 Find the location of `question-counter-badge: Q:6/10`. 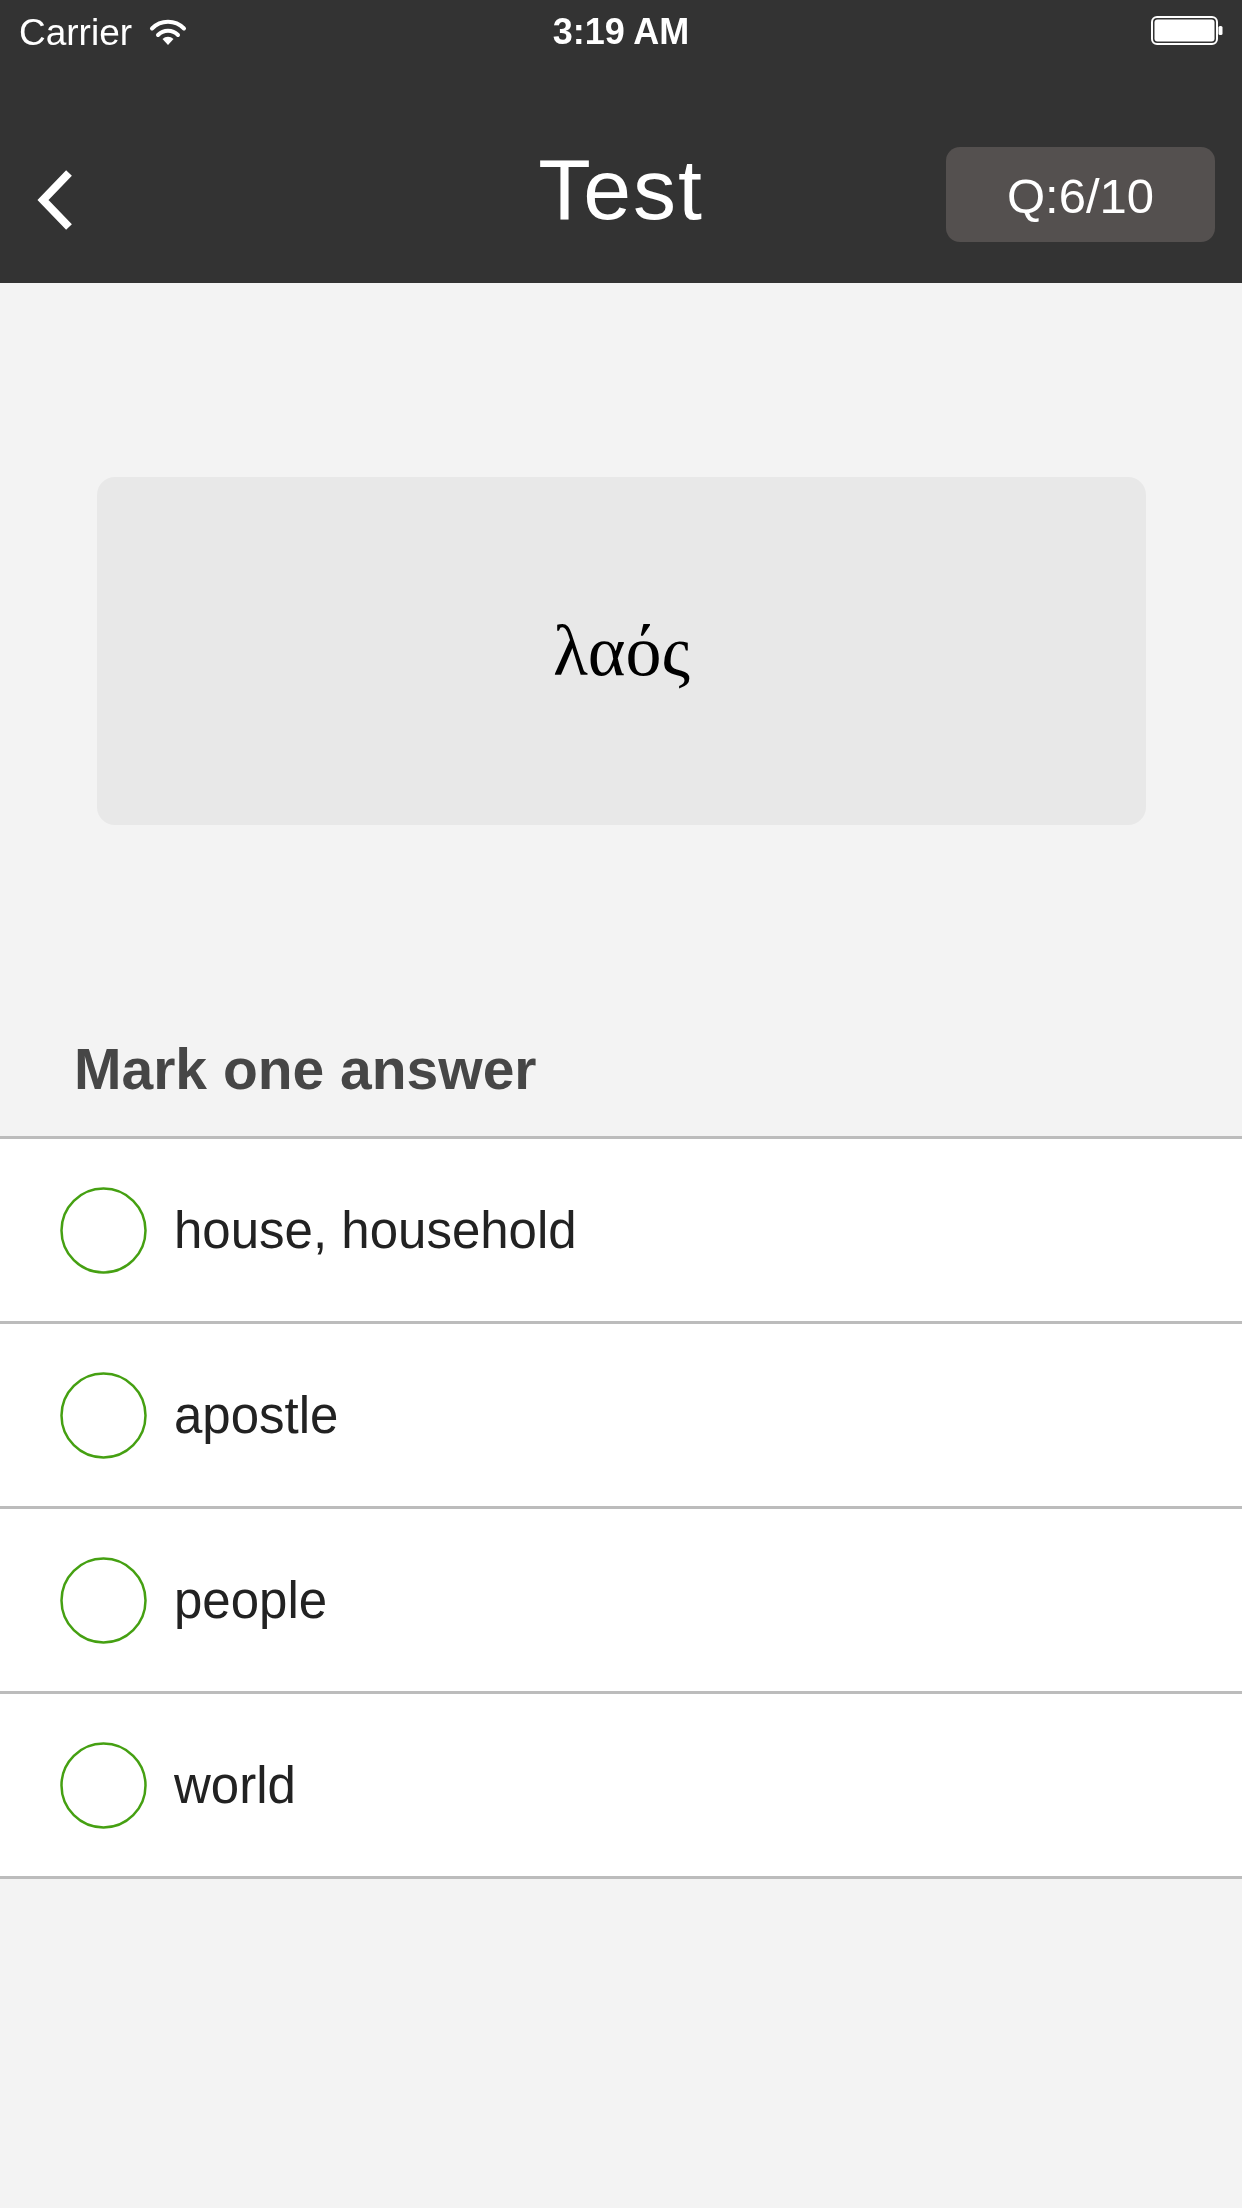

question-counter-badge: Q:6/10 is located at coordinates (1080, 194).